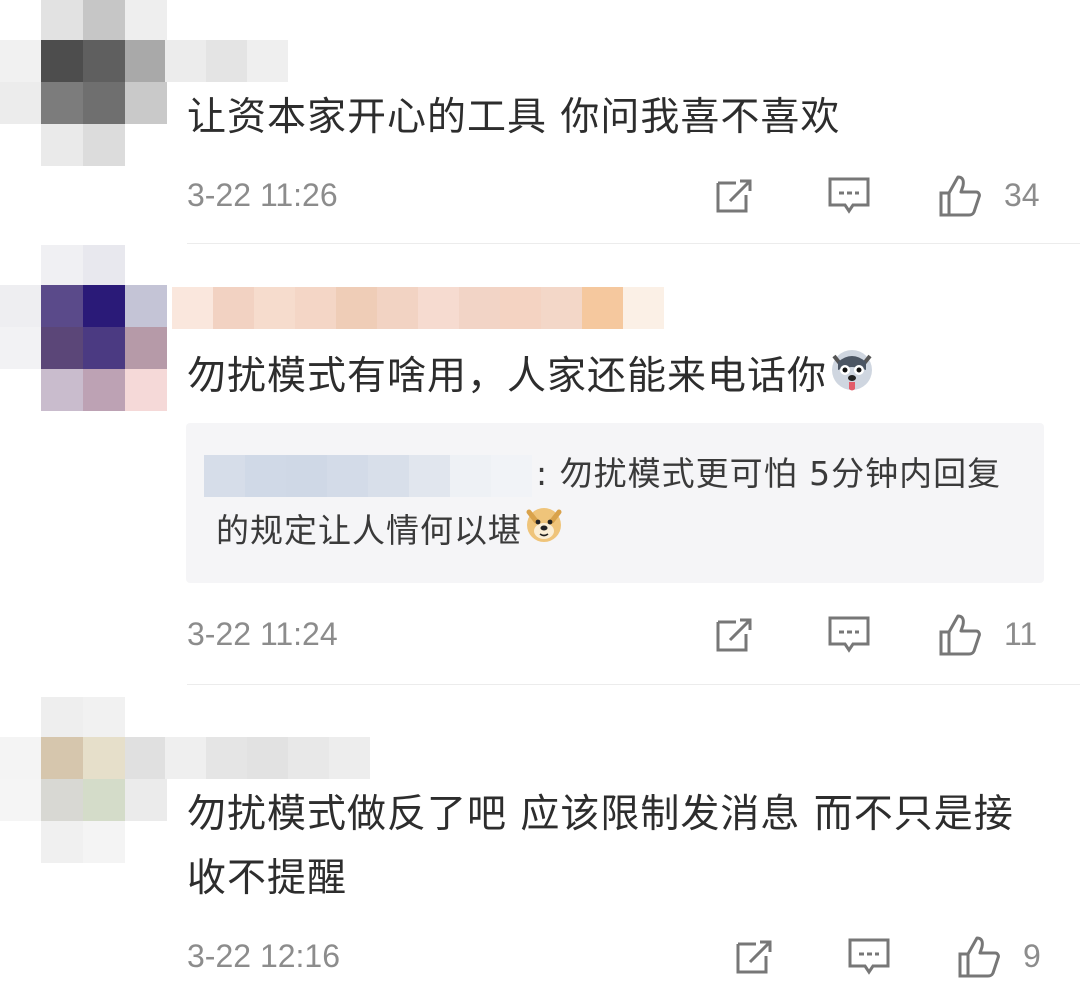  I want to click on like-count: 34, so click(1022, 195).